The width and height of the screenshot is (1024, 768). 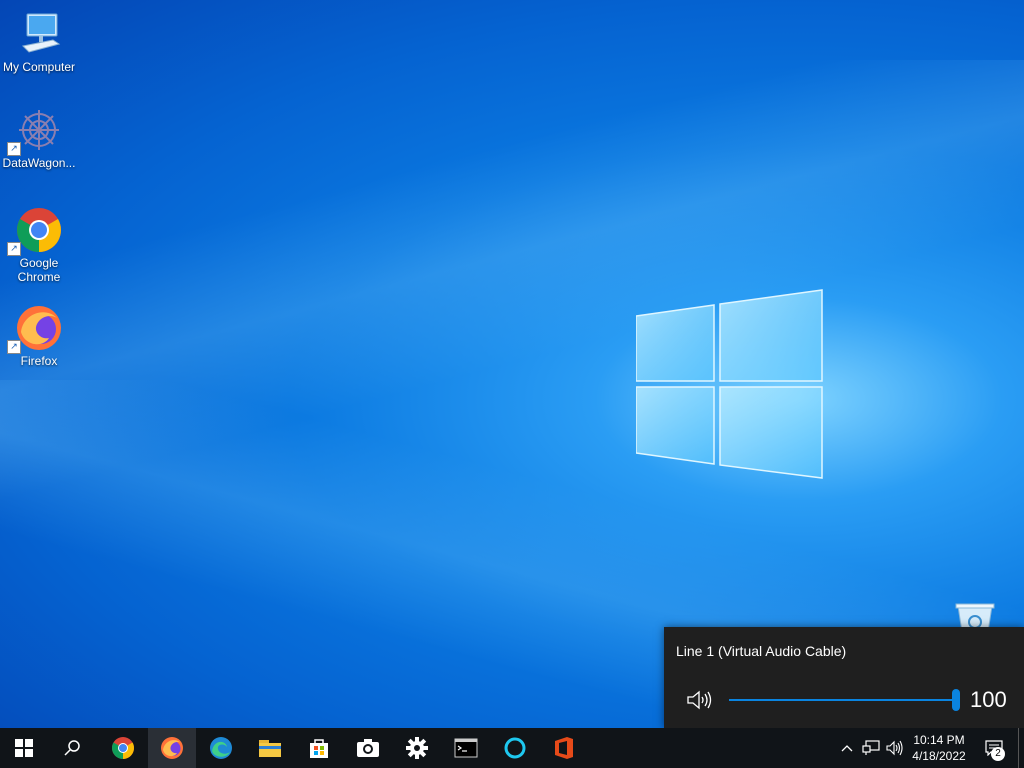 I want to click on edge-icon, so click(x=221, y=748).